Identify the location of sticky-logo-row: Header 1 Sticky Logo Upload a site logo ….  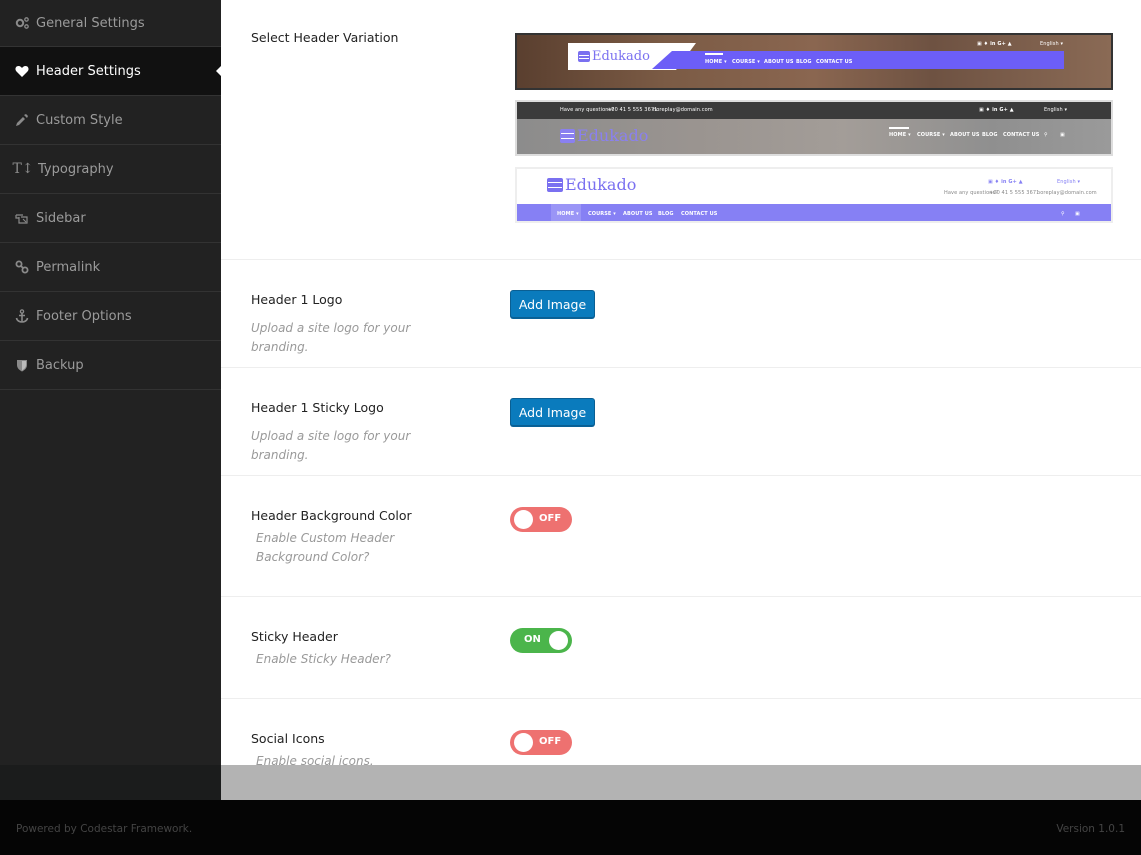
(681, 422).